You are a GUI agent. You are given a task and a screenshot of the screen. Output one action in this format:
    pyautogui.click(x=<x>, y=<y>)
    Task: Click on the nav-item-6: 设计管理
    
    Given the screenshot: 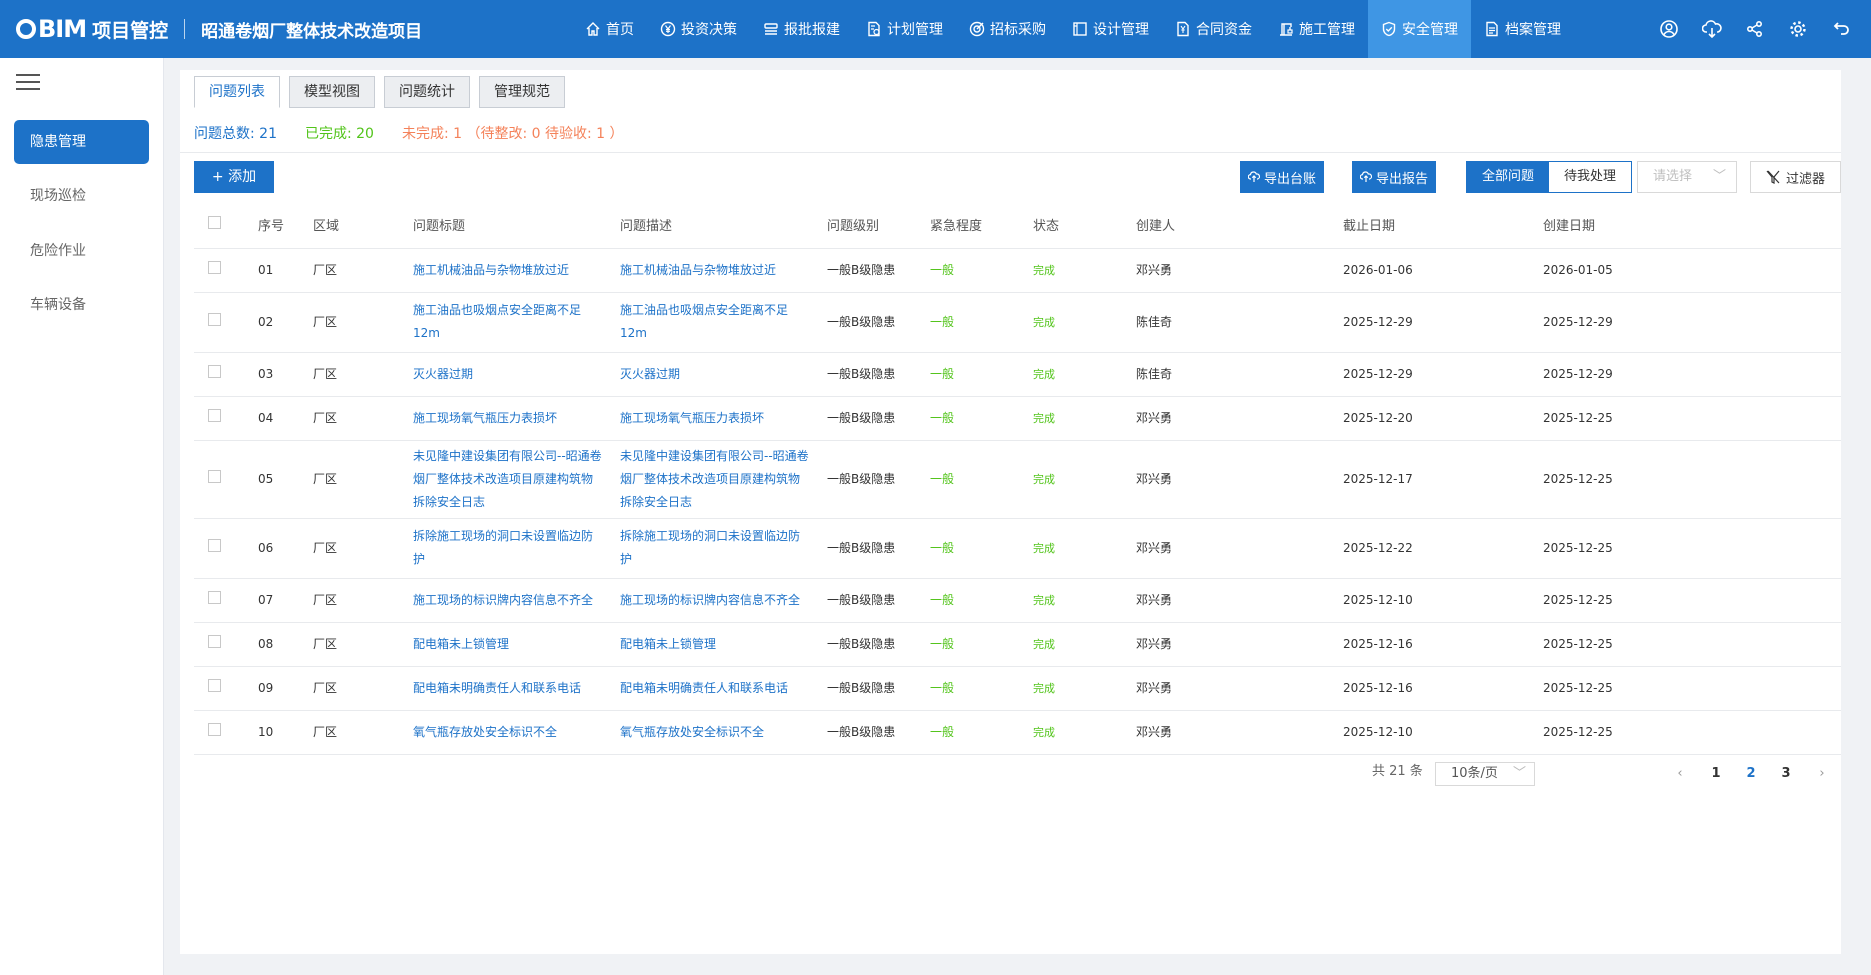 What is the action you would take?
    pyautogui.click(x=1110, y=29)
    